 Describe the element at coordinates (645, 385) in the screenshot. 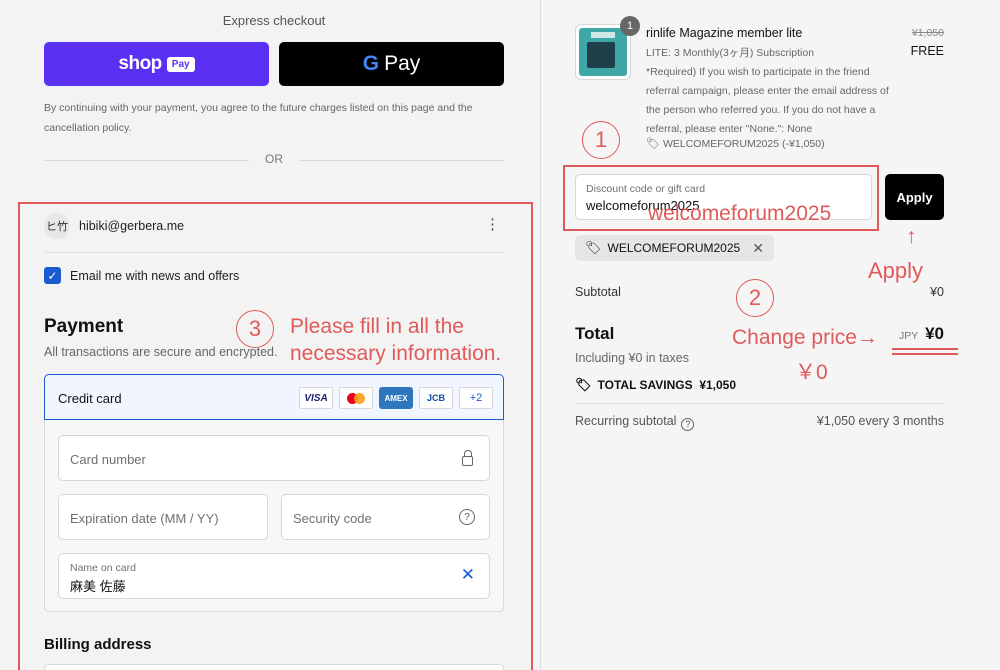

I see `savings-label: TOTAL SAVINGS` at that location.